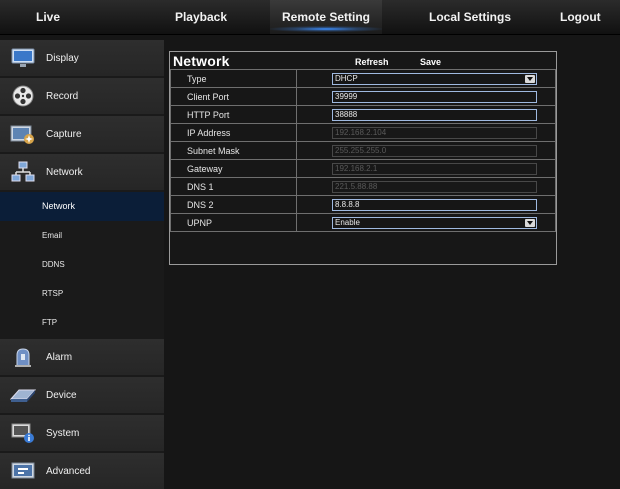  I want to click on monitor-icon, so click(23, 58).